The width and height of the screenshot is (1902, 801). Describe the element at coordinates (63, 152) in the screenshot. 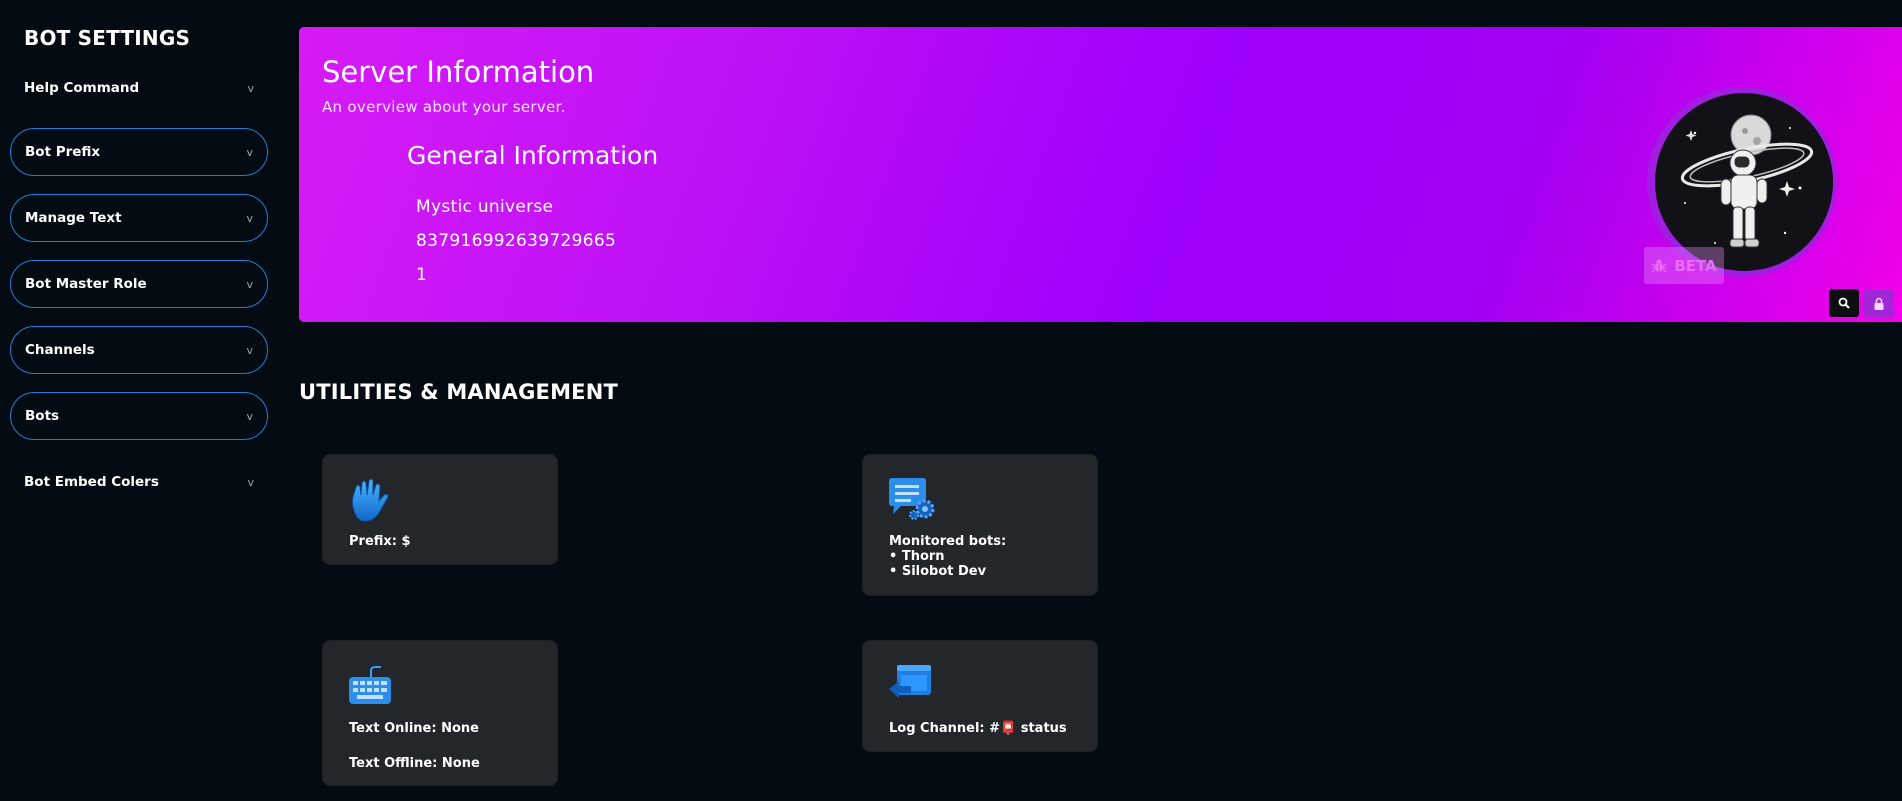

I see `sidebar-item-label: Bot Prefix` at that location.